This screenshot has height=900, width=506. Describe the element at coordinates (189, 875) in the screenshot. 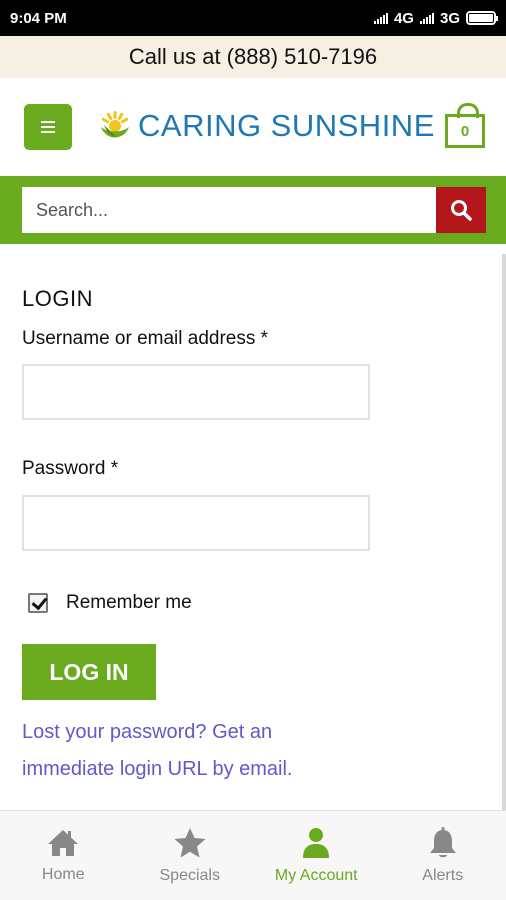

I see `nav-specials-label: Specials` at that location.